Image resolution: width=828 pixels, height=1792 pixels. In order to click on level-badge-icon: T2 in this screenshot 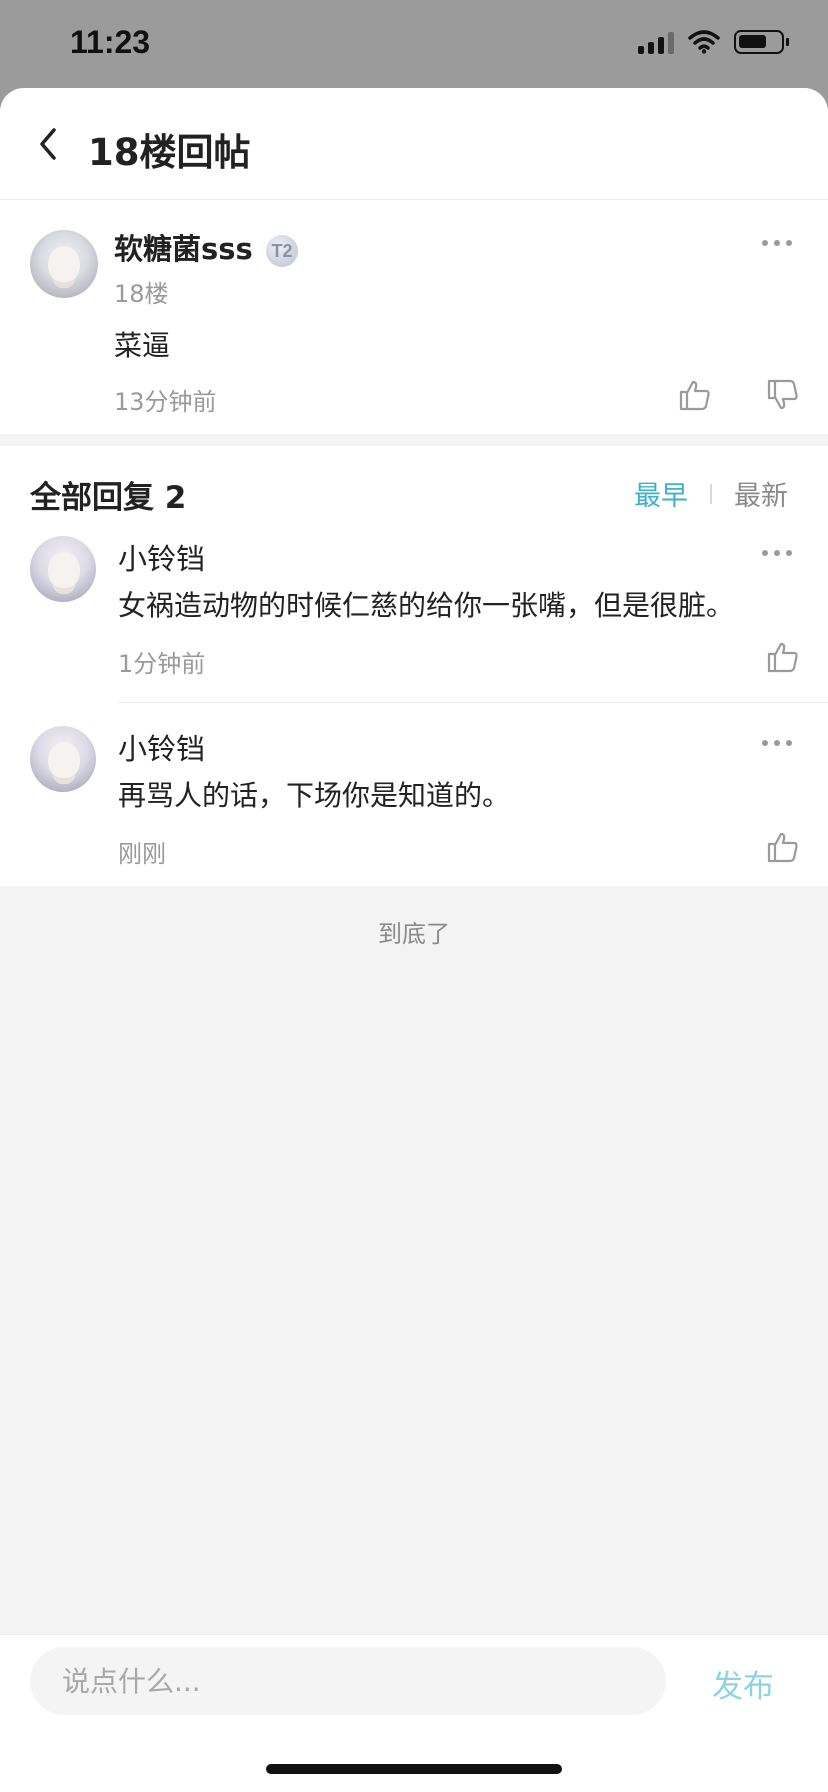, I will do `click(282, 251)`.